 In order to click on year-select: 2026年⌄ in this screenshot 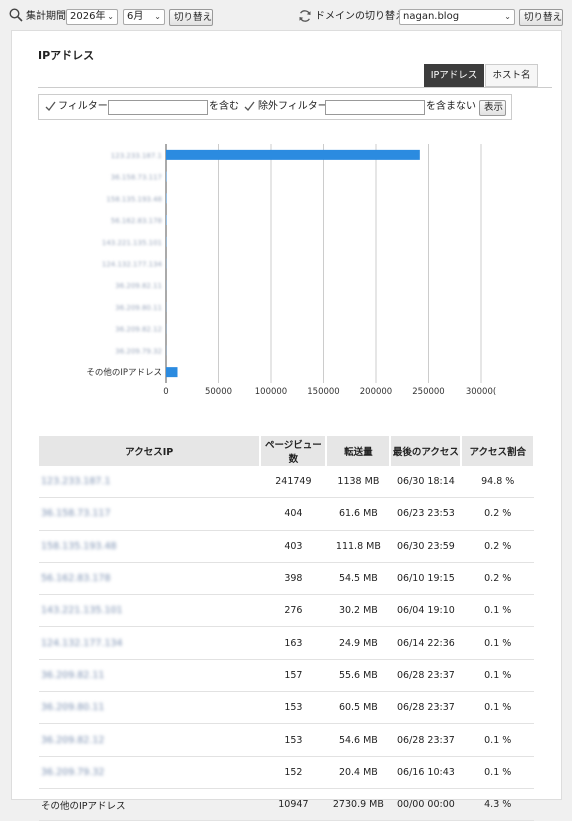, I will do `click(92, 17)`.